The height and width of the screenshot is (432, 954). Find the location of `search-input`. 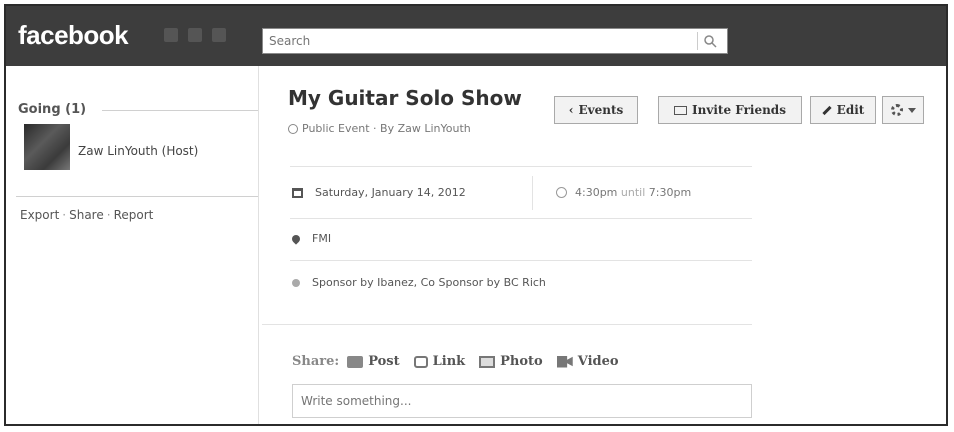

search-input is located at coordinates (495, 41).